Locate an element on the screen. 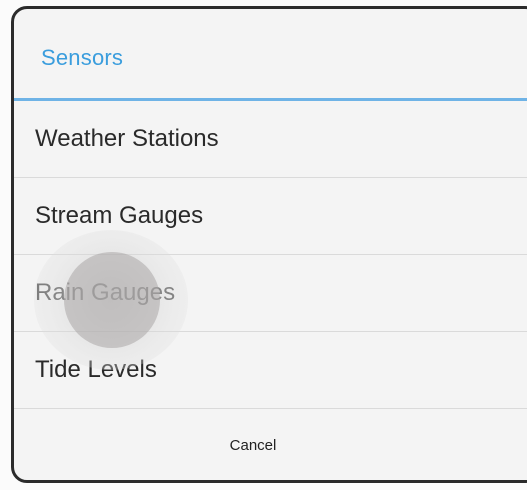  dialog-actions: Cancel is located at coordinates (270, 444).